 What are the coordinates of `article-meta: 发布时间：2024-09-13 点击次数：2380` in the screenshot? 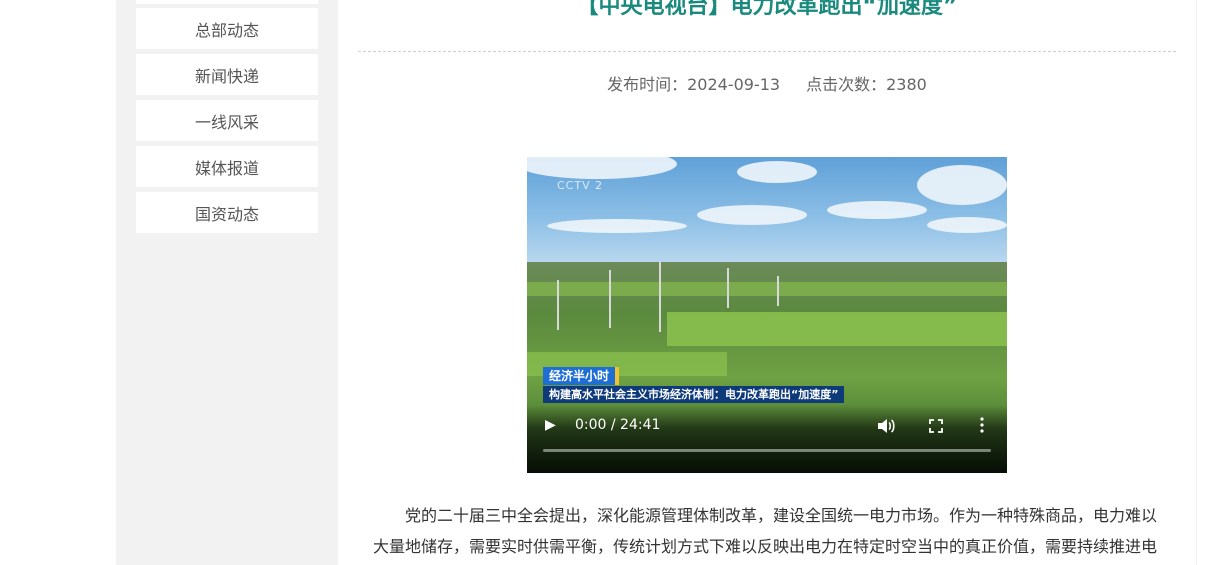 It's located at (767, 83).